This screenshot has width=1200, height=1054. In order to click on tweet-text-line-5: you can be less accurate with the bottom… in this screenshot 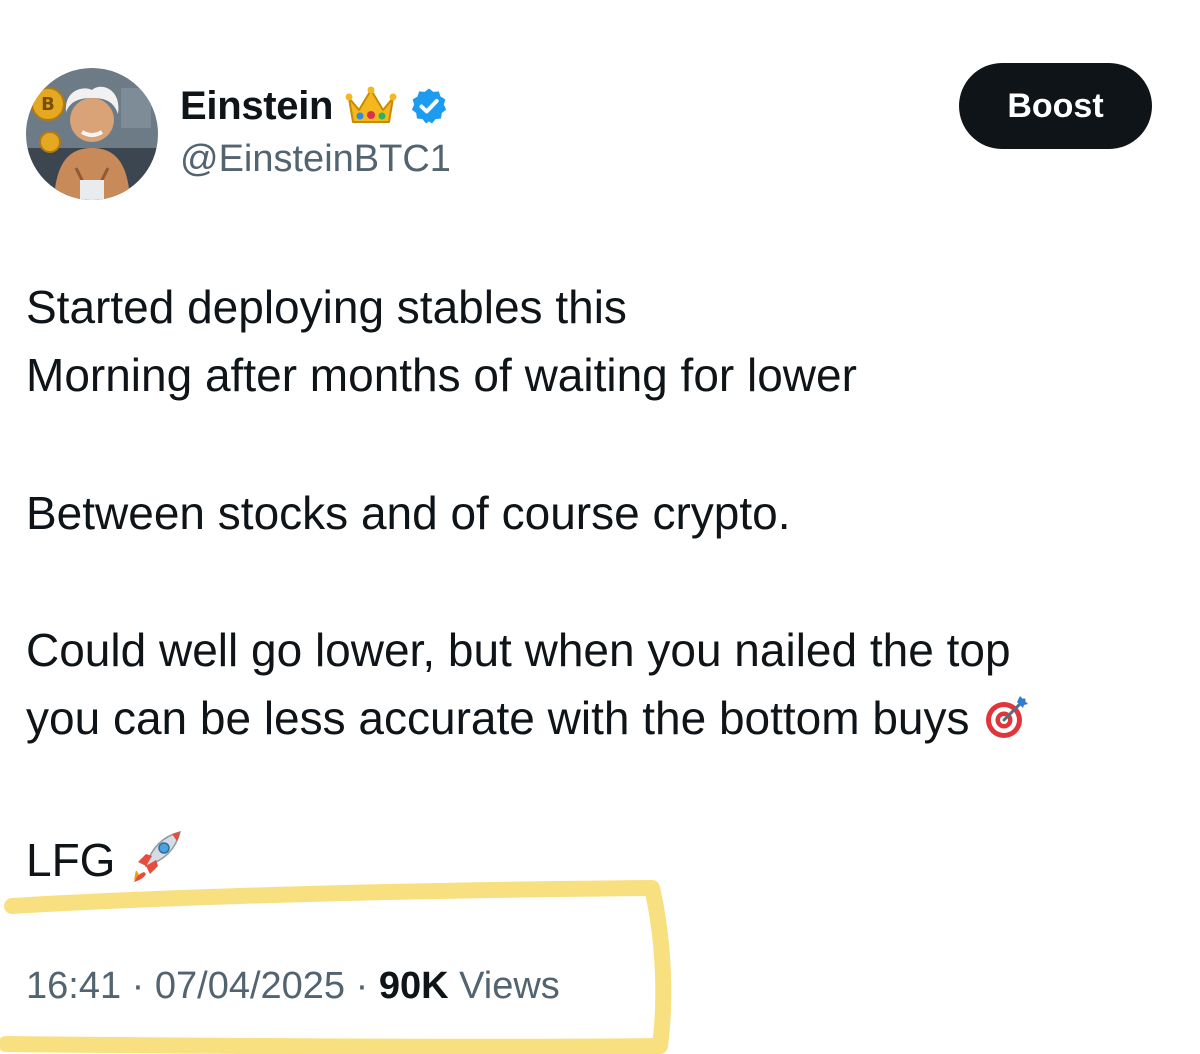, I will do `click(529, 718)`.